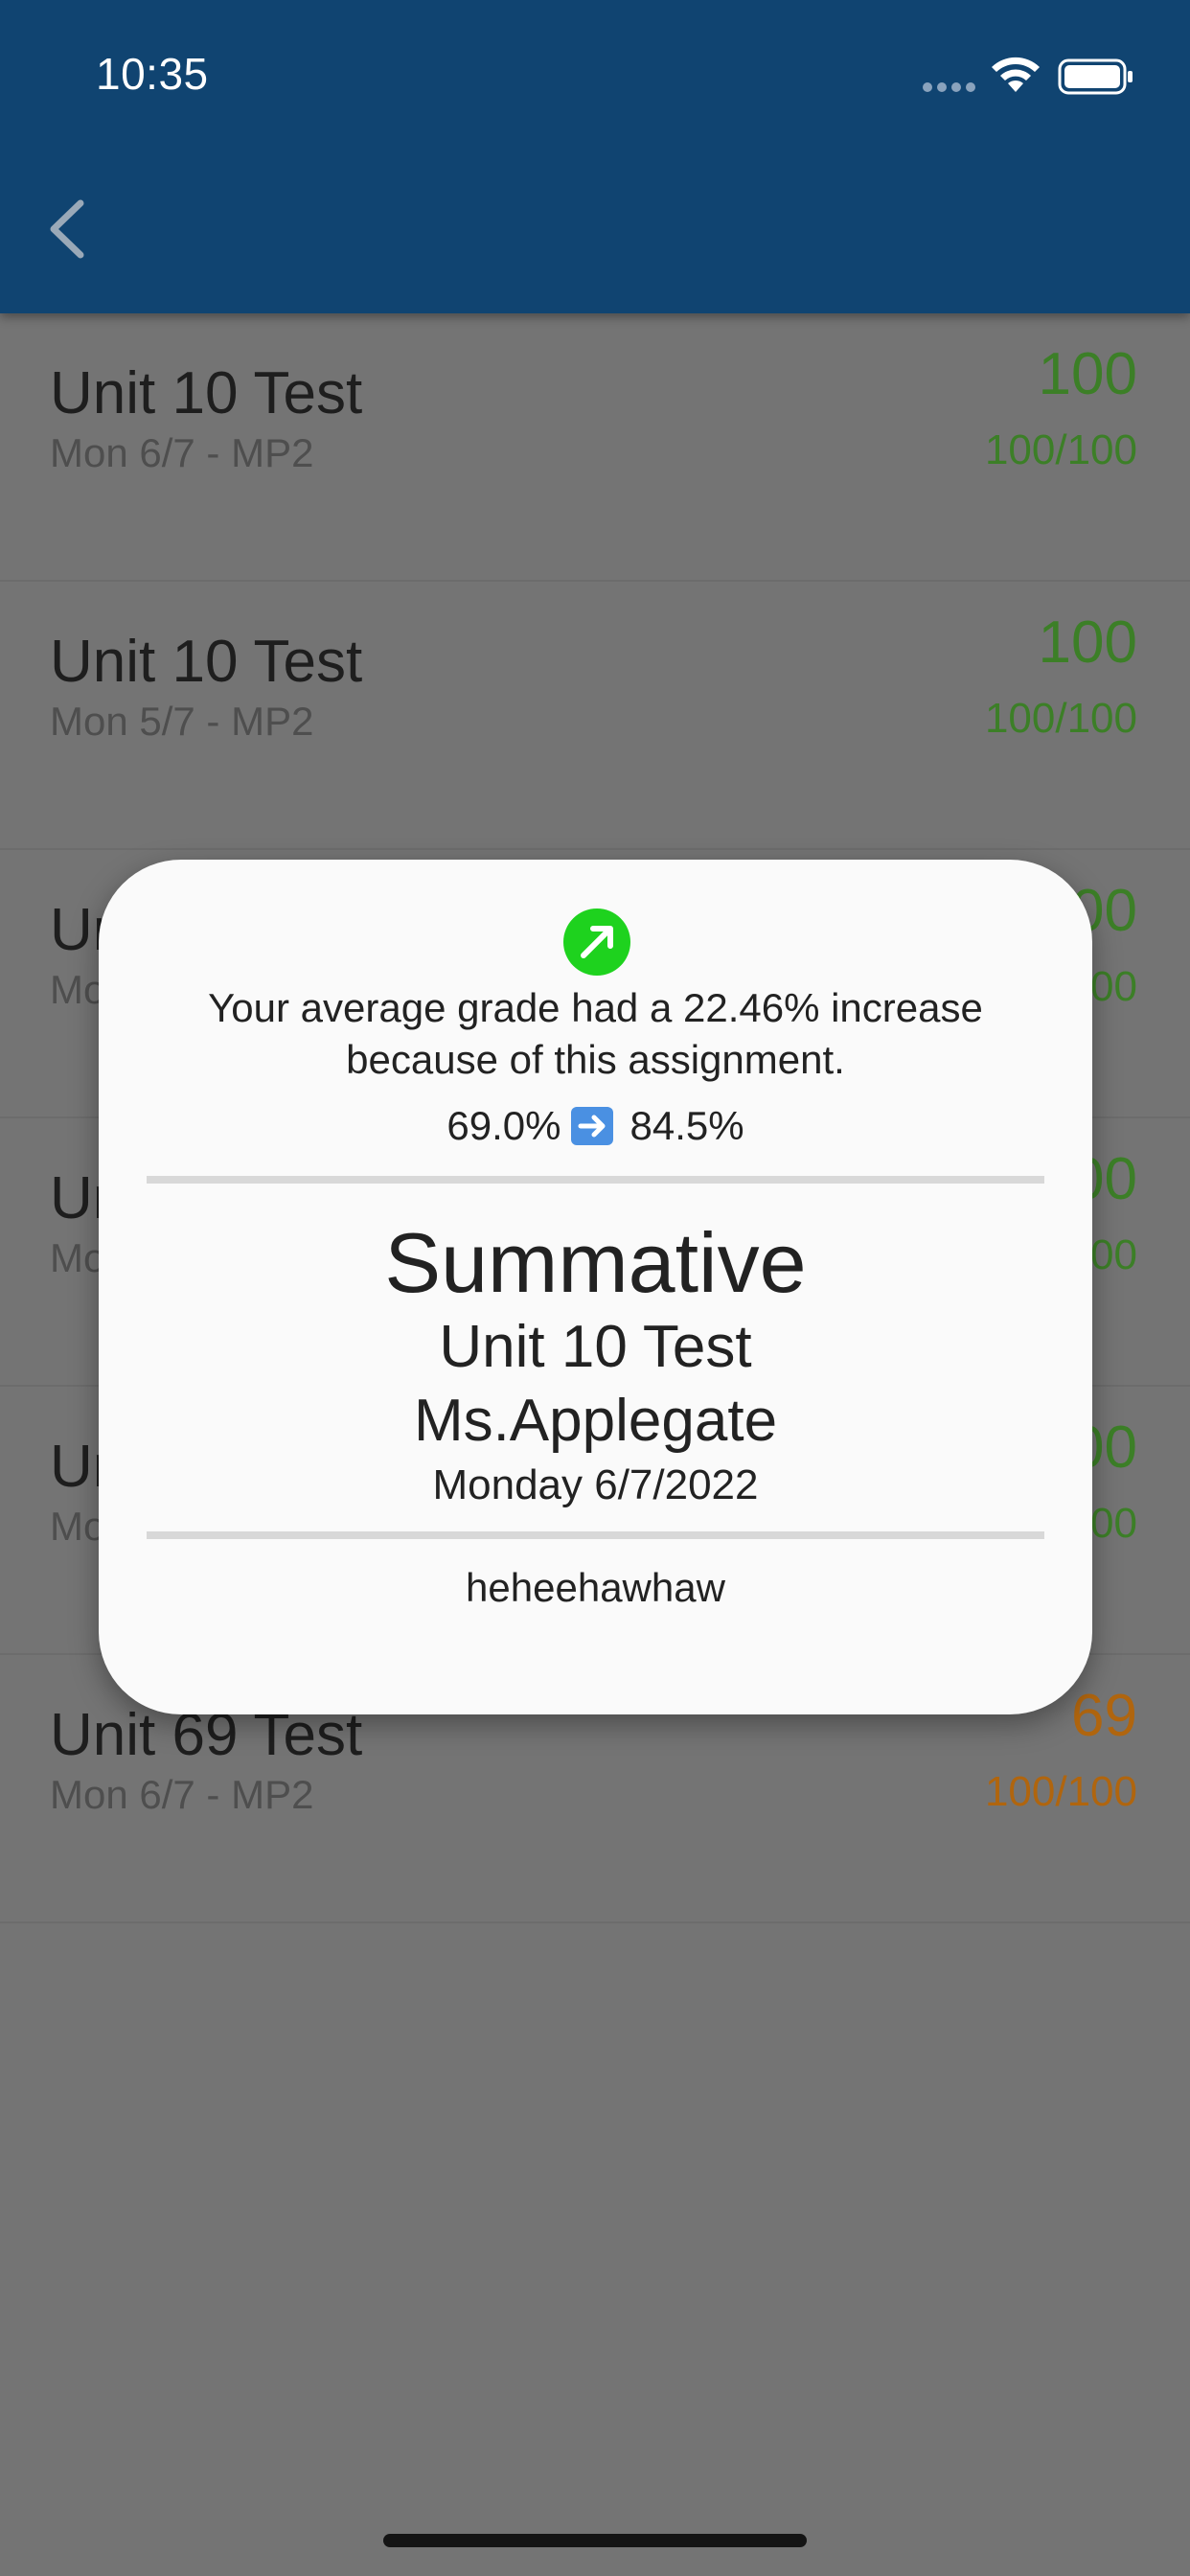 Image resolution: width=1190 pixels, height=2576 pixels. What do you see at coordinates (595, 2540) in the screenshot?
I see `home-indicator` at bounding box center [595, 2540].